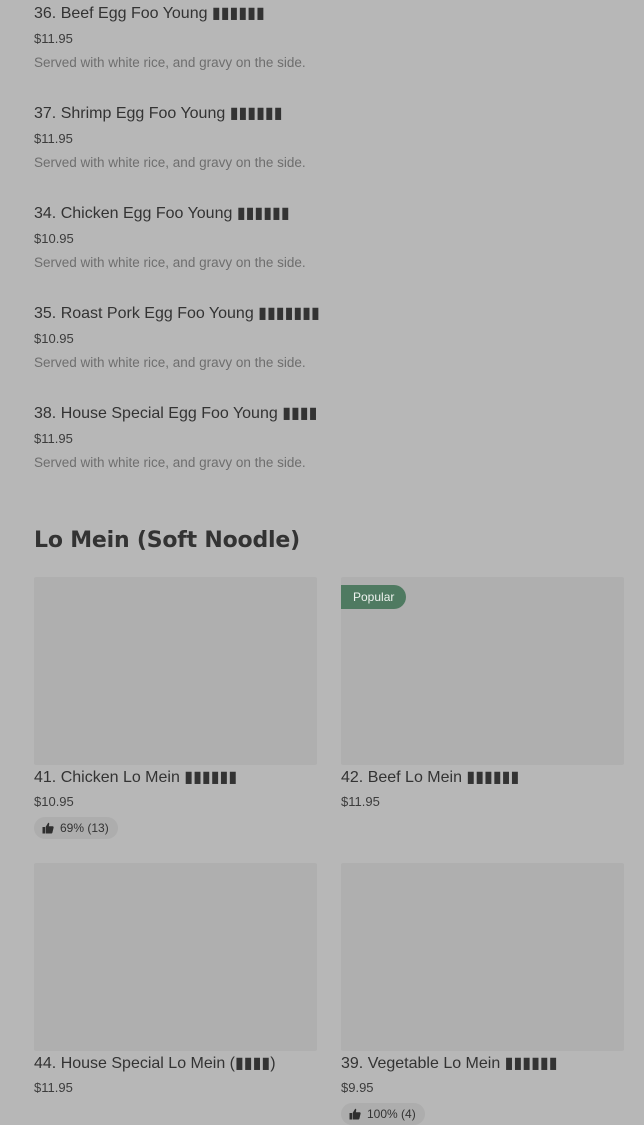 The height and width of the screenshot is (1125, 644). I want to click on section-title: Lo Mein (Soft Noodle), so click(167, 540).